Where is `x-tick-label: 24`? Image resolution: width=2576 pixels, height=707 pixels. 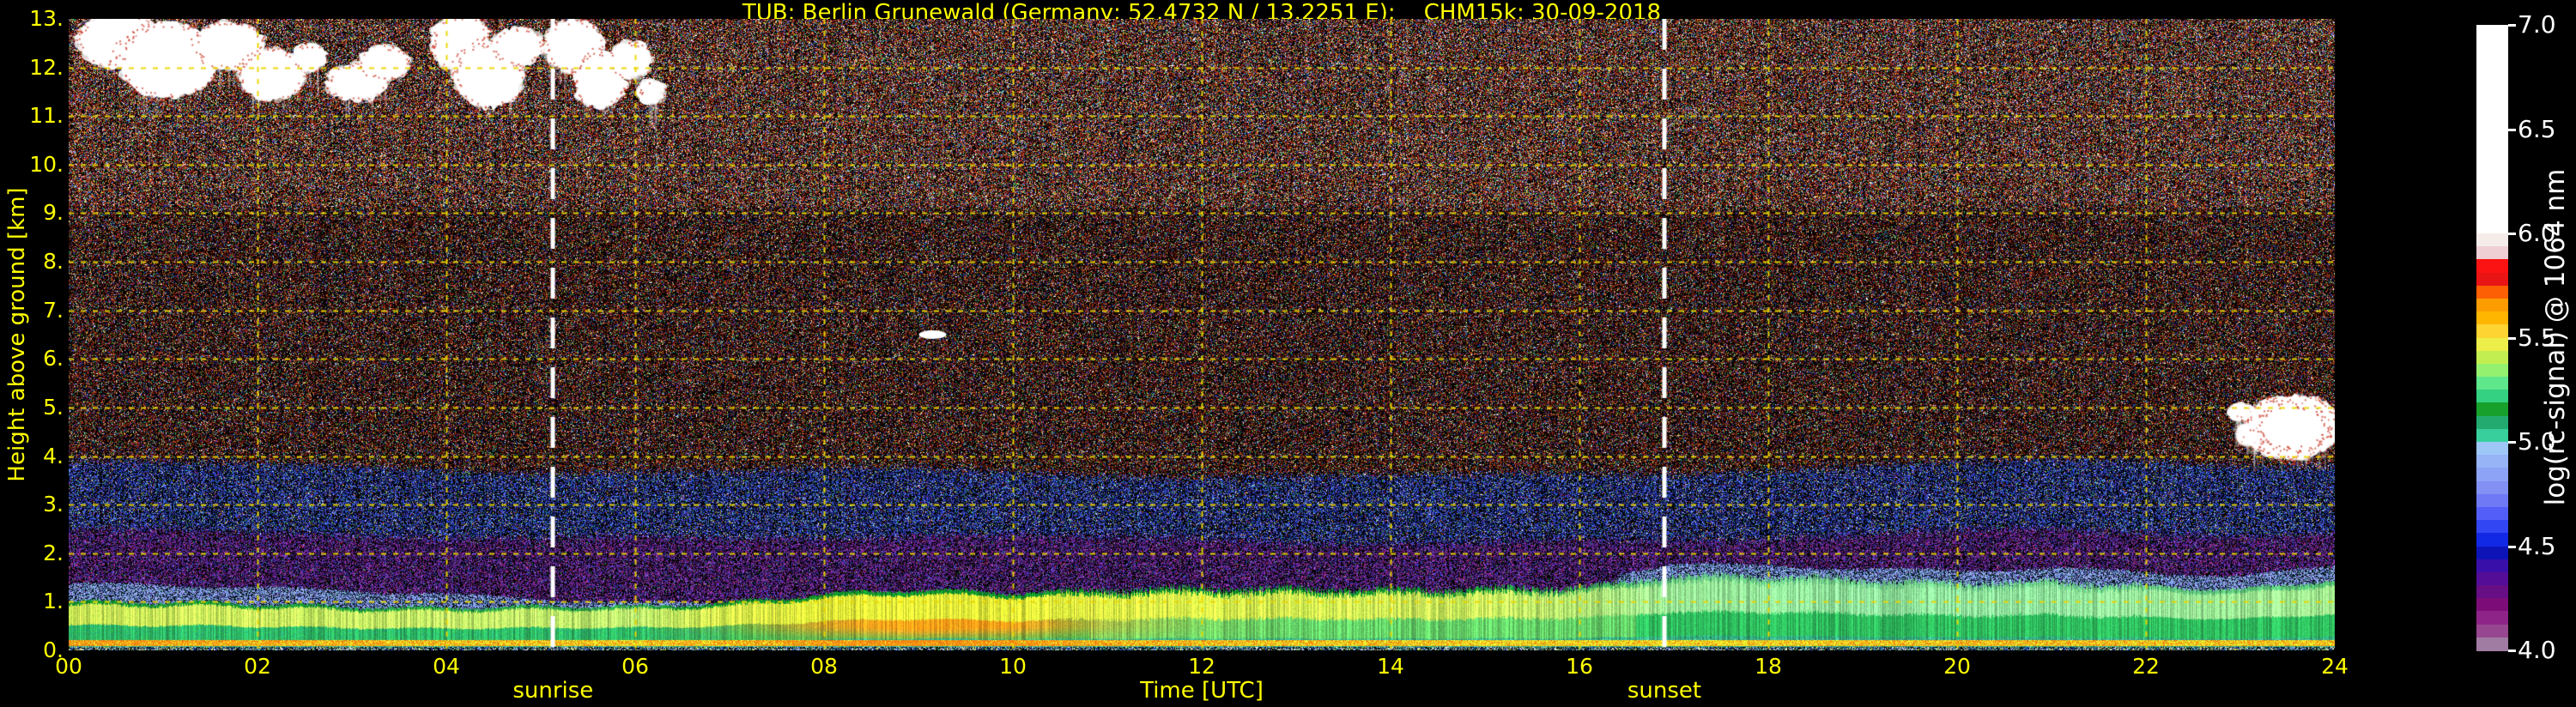 x-tick-label: 24 is located at coordinates (2335, 666).